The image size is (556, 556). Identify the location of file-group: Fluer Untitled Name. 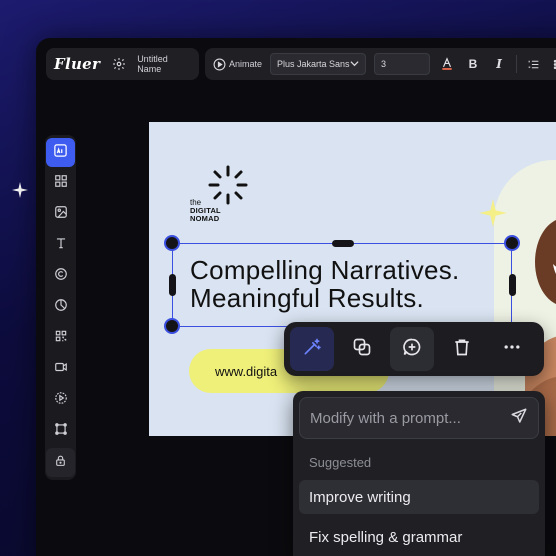
(122, 64).